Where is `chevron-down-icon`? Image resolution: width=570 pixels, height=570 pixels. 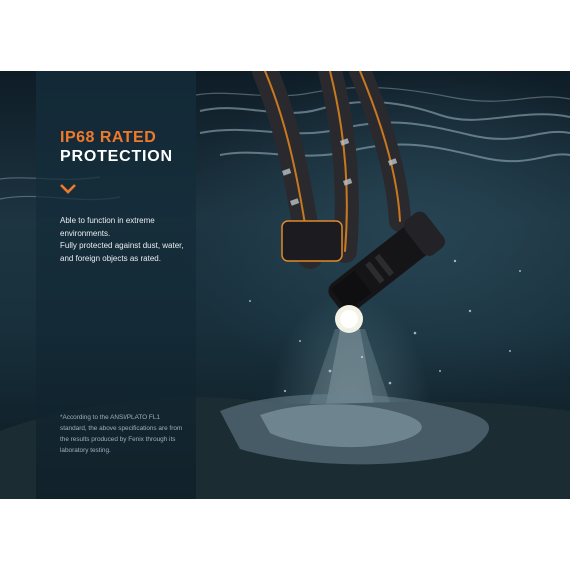
chevron-down-icon is located at coordinates (68, 189).